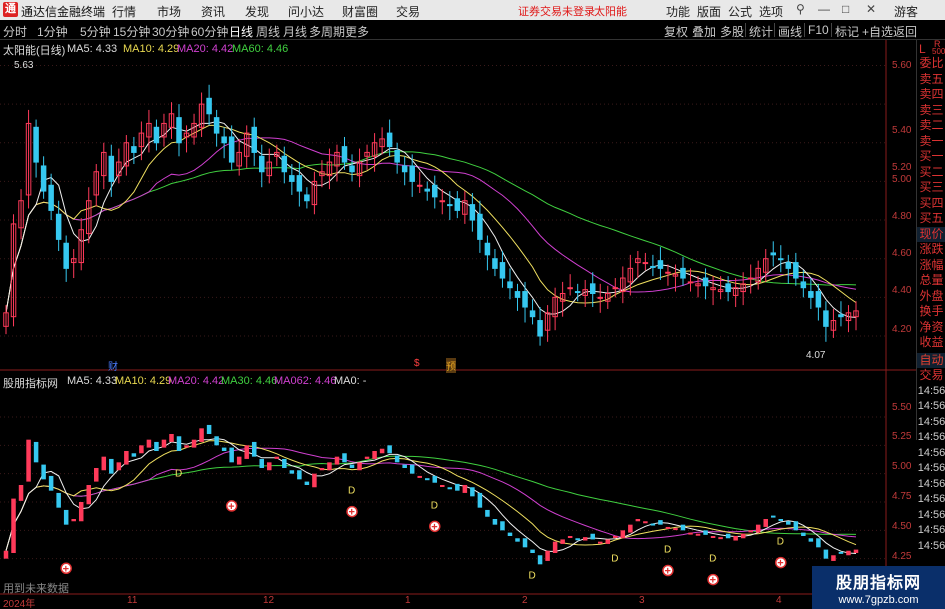 This screenshot has width=945, height=609. I want to click on lower-ma0-value: MA0: -, so click(350, 381).